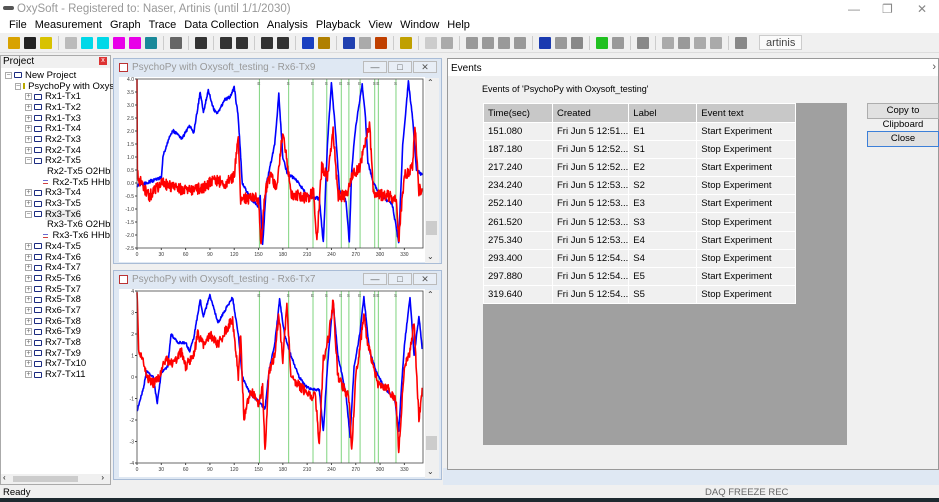 The width and height of the screenshot is (939, 502). Describe the element at coordinates (741, 42) in the screenshot. I see `speaker-icon` at that location.